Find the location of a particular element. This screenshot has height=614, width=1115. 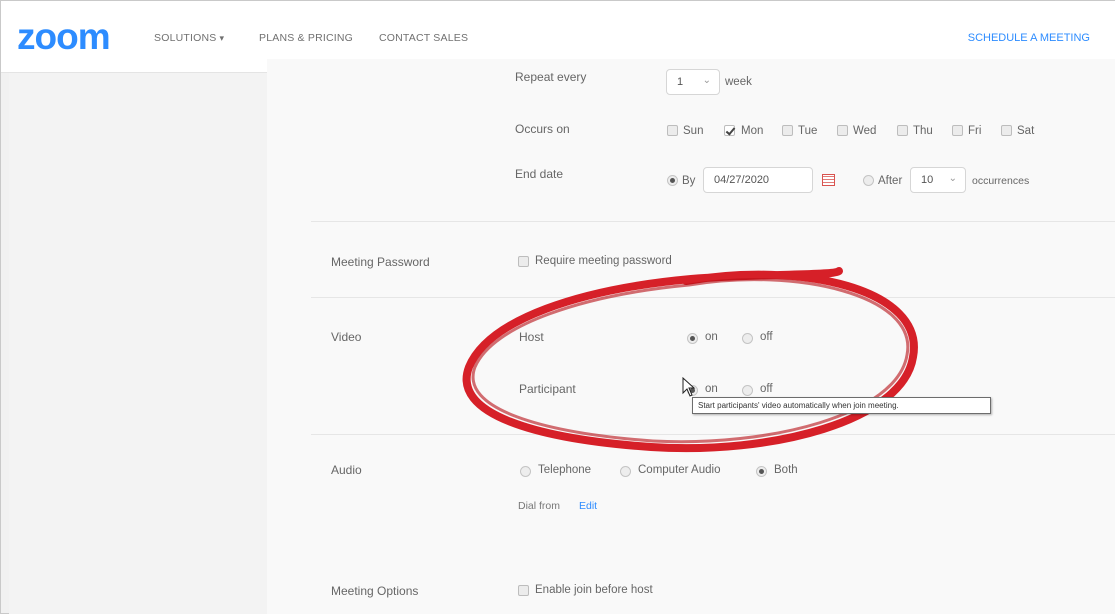

mouse-cursor-icon is located at coordinates (689, 387).